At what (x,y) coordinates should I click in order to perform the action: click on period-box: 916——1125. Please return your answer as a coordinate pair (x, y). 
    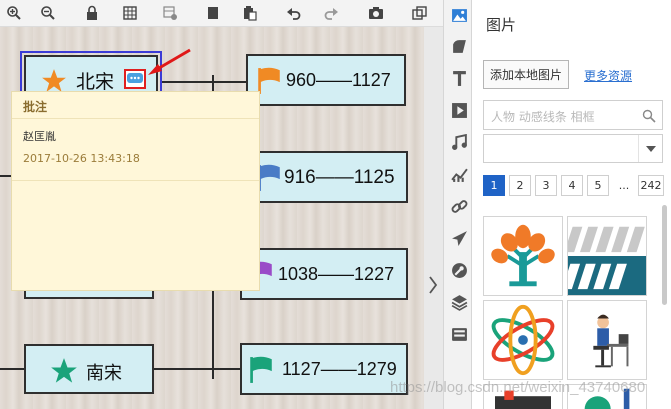
    Looking at the image, I should click on (327, 177).